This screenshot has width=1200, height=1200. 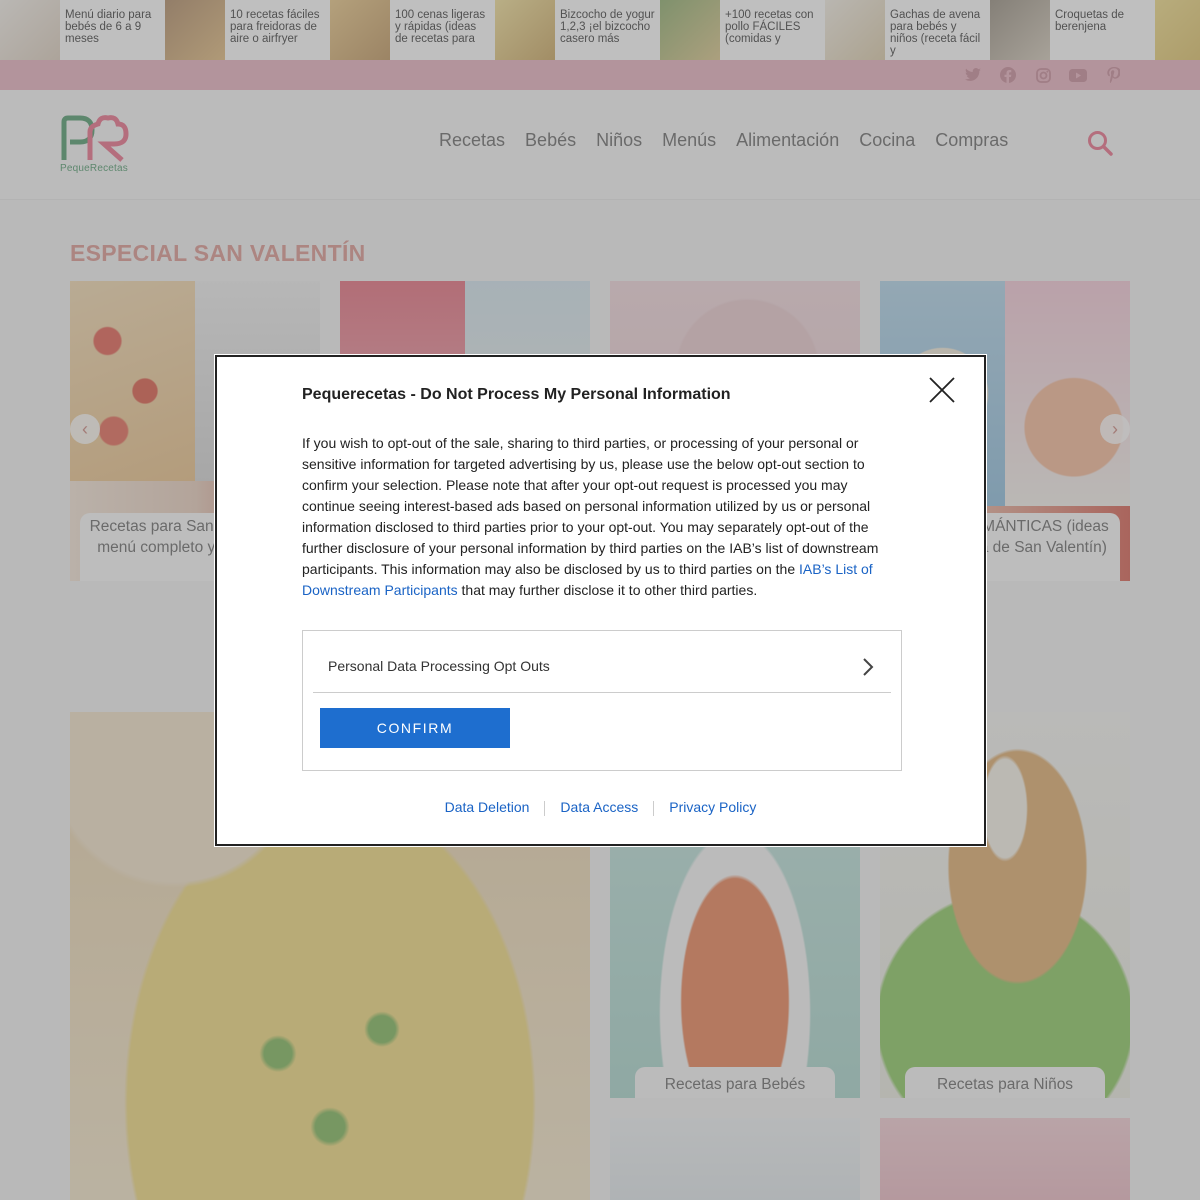 What do you see at coordinates (439, 666) in the screenshot?
I see `opt-out-label: Personal Data Processing Opt Outs` at bounding box center [439, 666].